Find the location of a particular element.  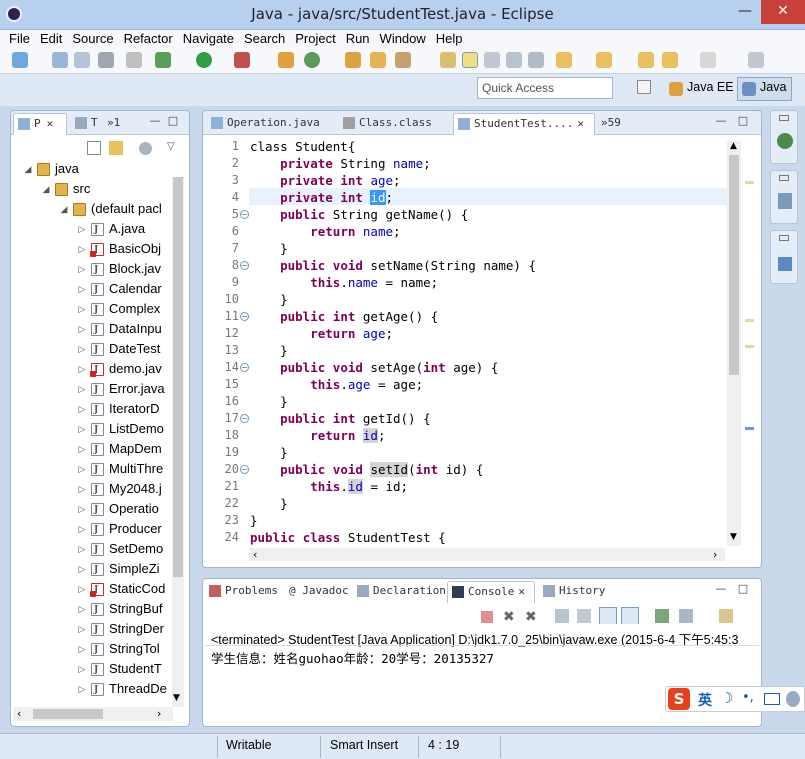

sogou-logo-icon: S is located at coordinates (679, 699).